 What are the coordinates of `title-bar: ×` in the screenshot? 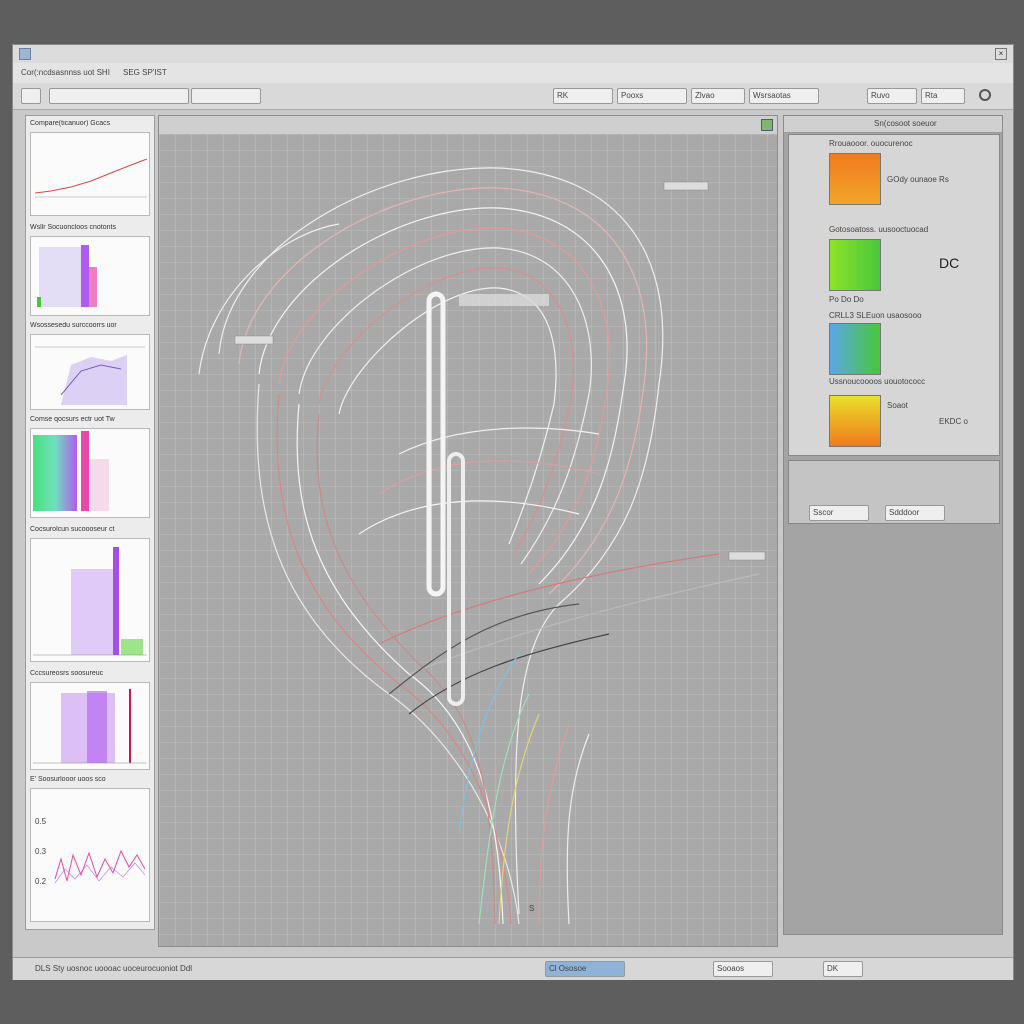 It's located at (513, 54).